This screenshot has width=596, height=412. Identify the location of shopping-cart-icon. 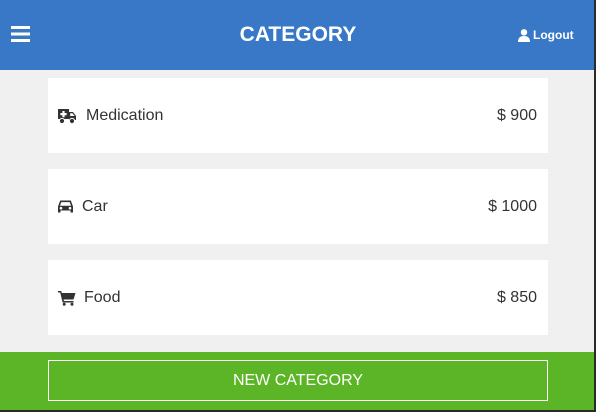
(67, 298).